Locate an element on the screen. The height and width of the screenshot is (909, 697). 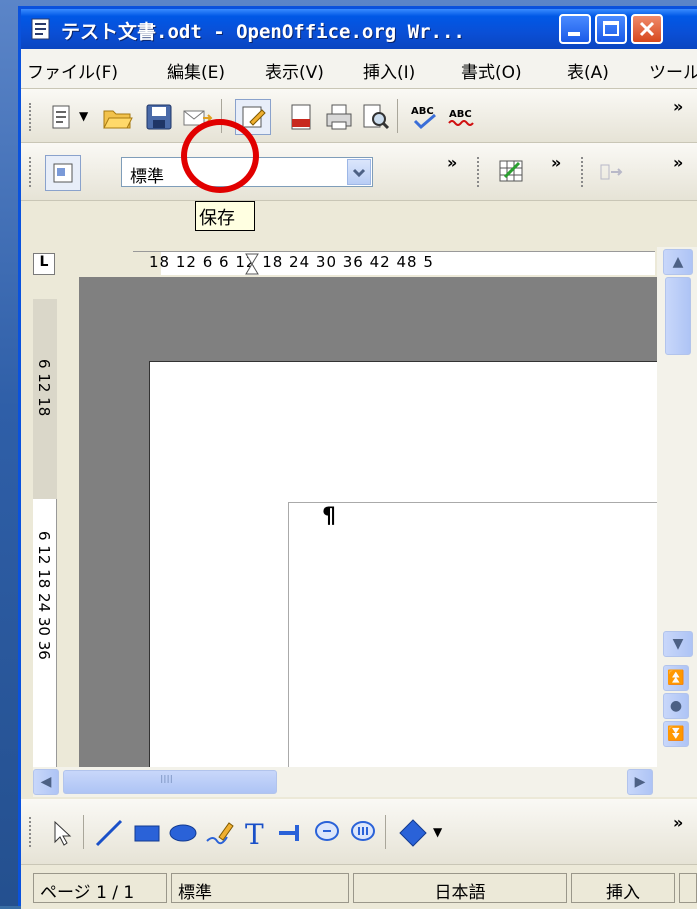
vertical-scrollbar: ▲ ▼ ⏫ ● ⏬ is located at coordinates (677, 507).